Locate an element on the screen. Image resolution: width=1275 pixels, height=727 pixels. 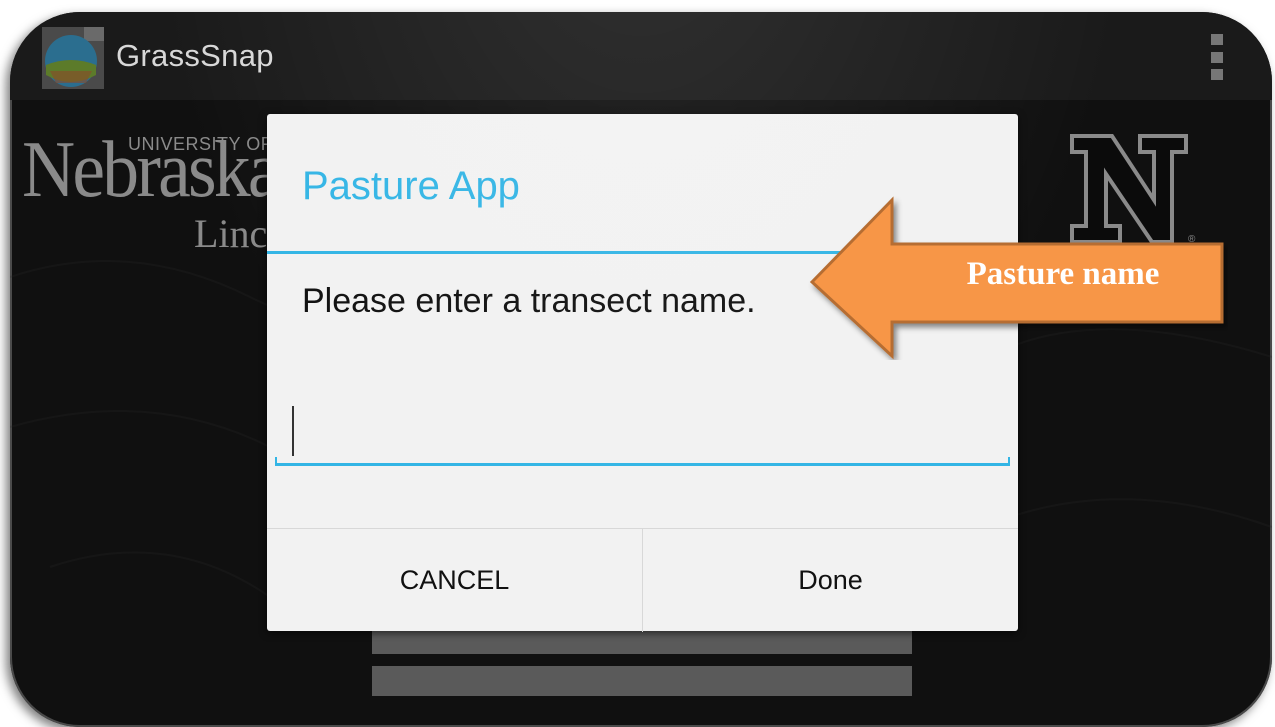
dialog-button-row: CANCEL Done is located at coordinates (642, 580).